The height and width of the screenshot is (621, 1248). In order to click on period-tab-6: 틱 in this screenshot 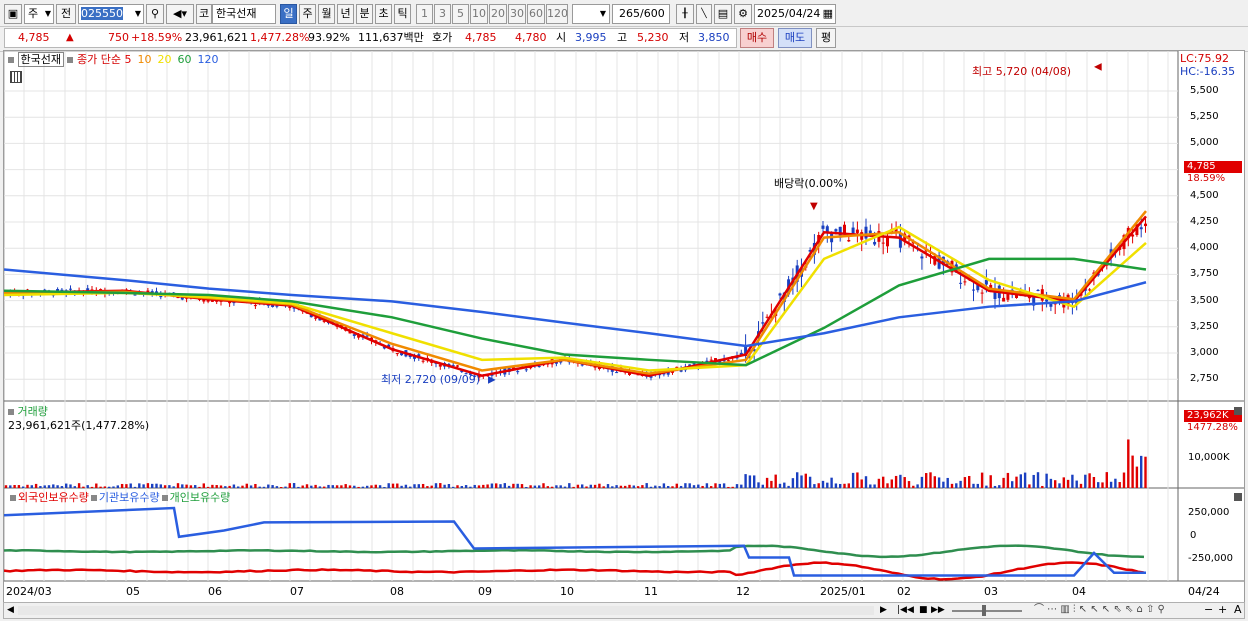, I will do `click(402, 14)`.